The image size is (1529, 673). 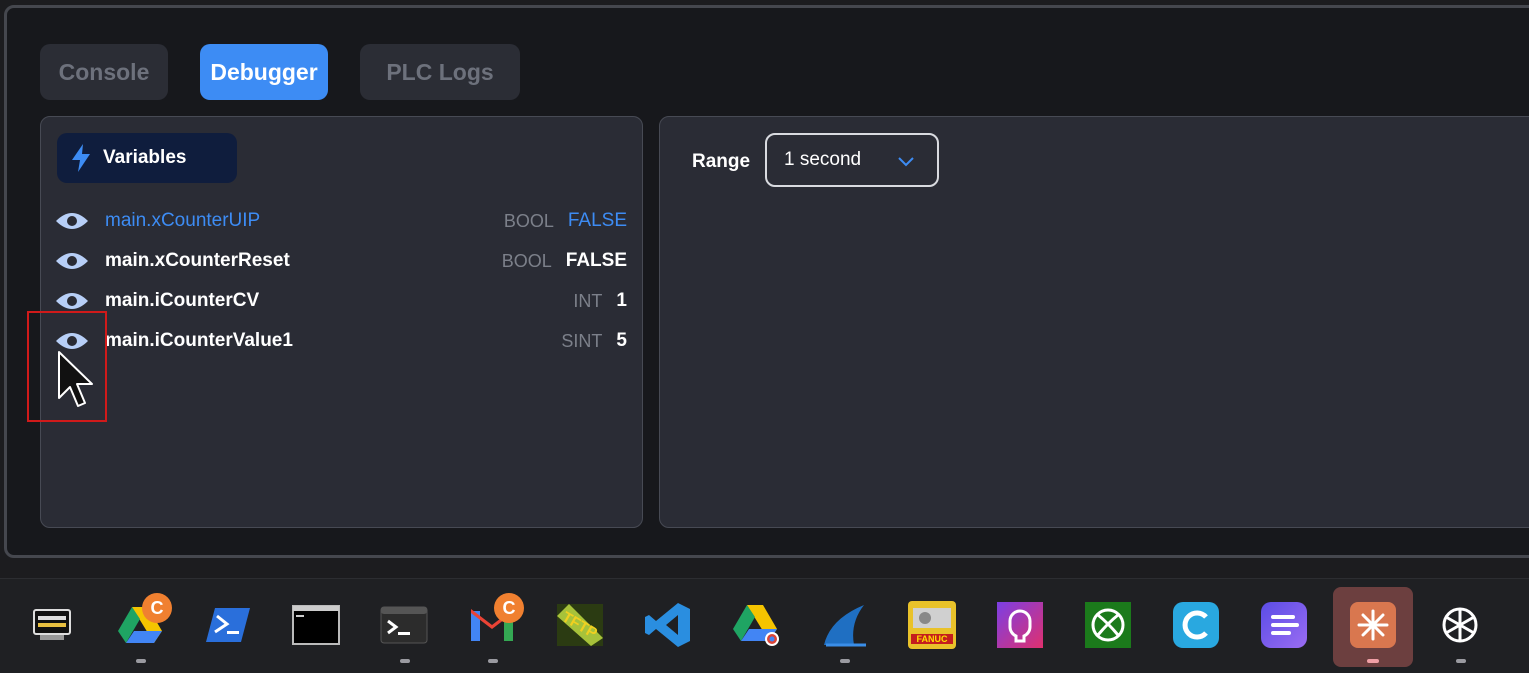 I want to click on variables-chip: Variables, so click(x=147, y=158).